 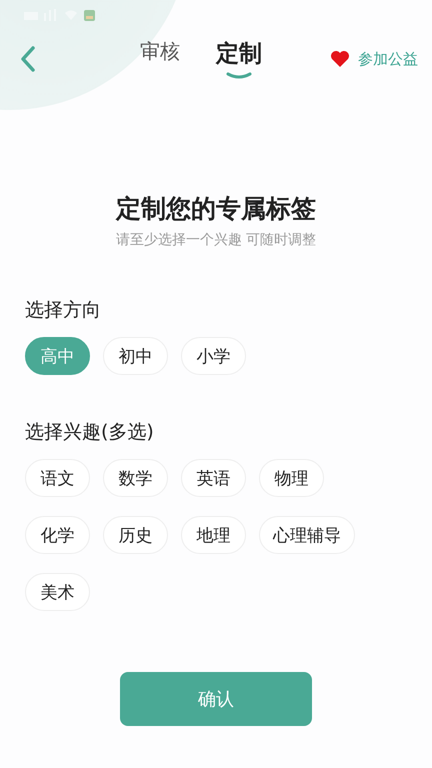 I want to click on tag-chip: 初中, so click(x=135, y=356).